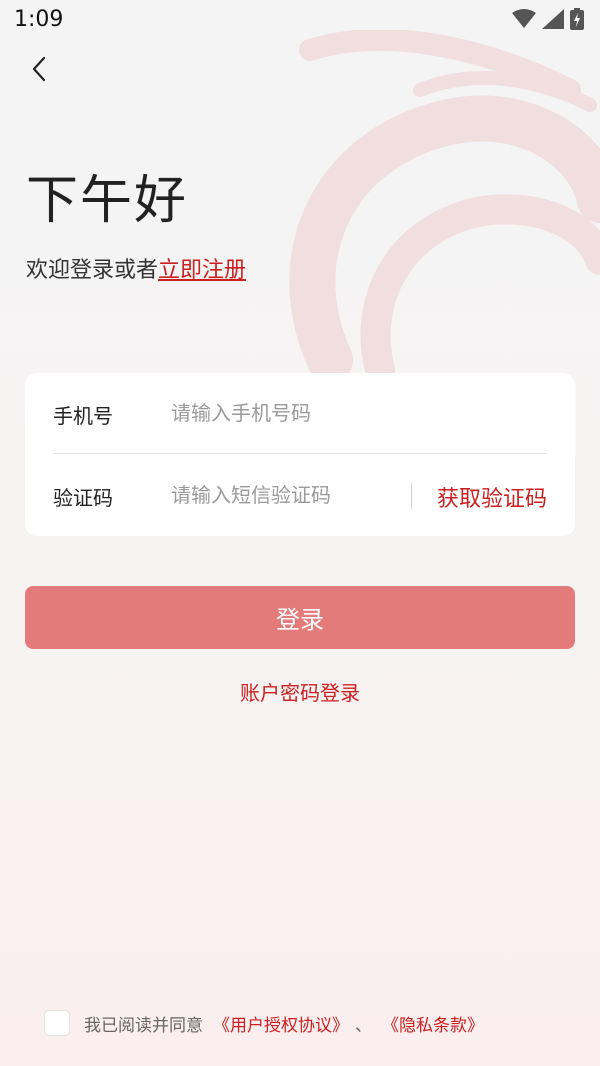  Describe the element at coordinates (202, 270) in the screenshot. I see `register-link: 立即注册` at that location.